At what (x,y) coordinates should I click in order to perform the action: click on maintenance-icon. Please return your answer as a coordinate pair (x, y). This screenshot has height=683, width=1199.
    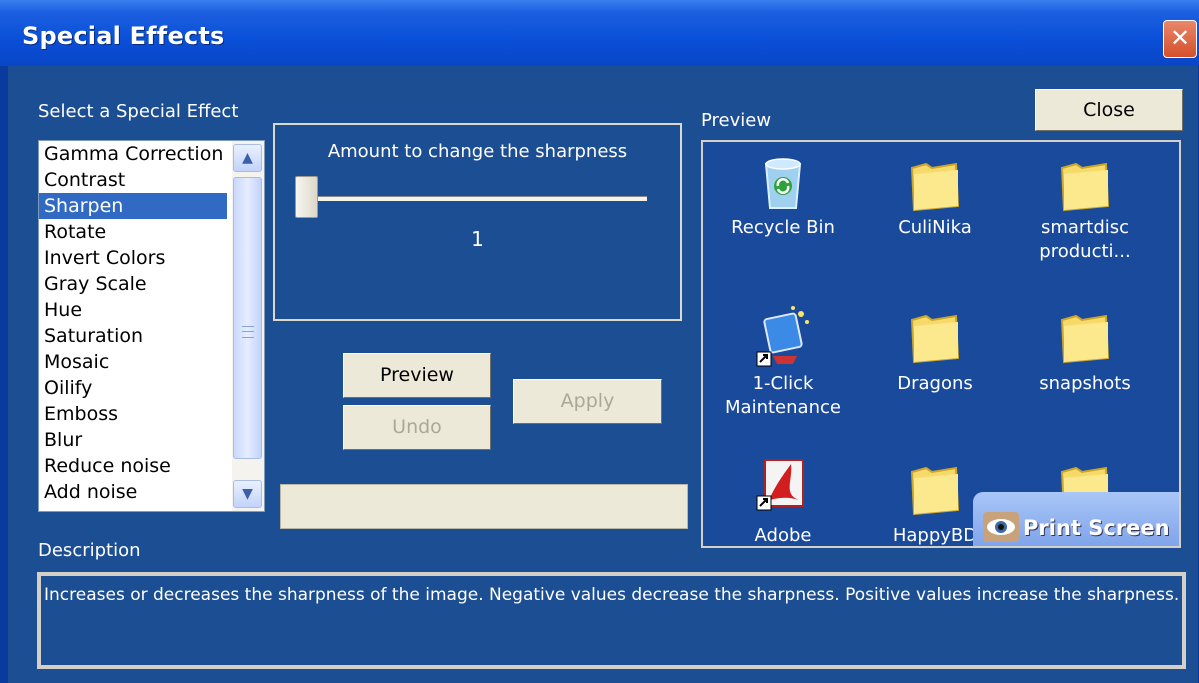
    Looking at the image, I should click on (782, 336).